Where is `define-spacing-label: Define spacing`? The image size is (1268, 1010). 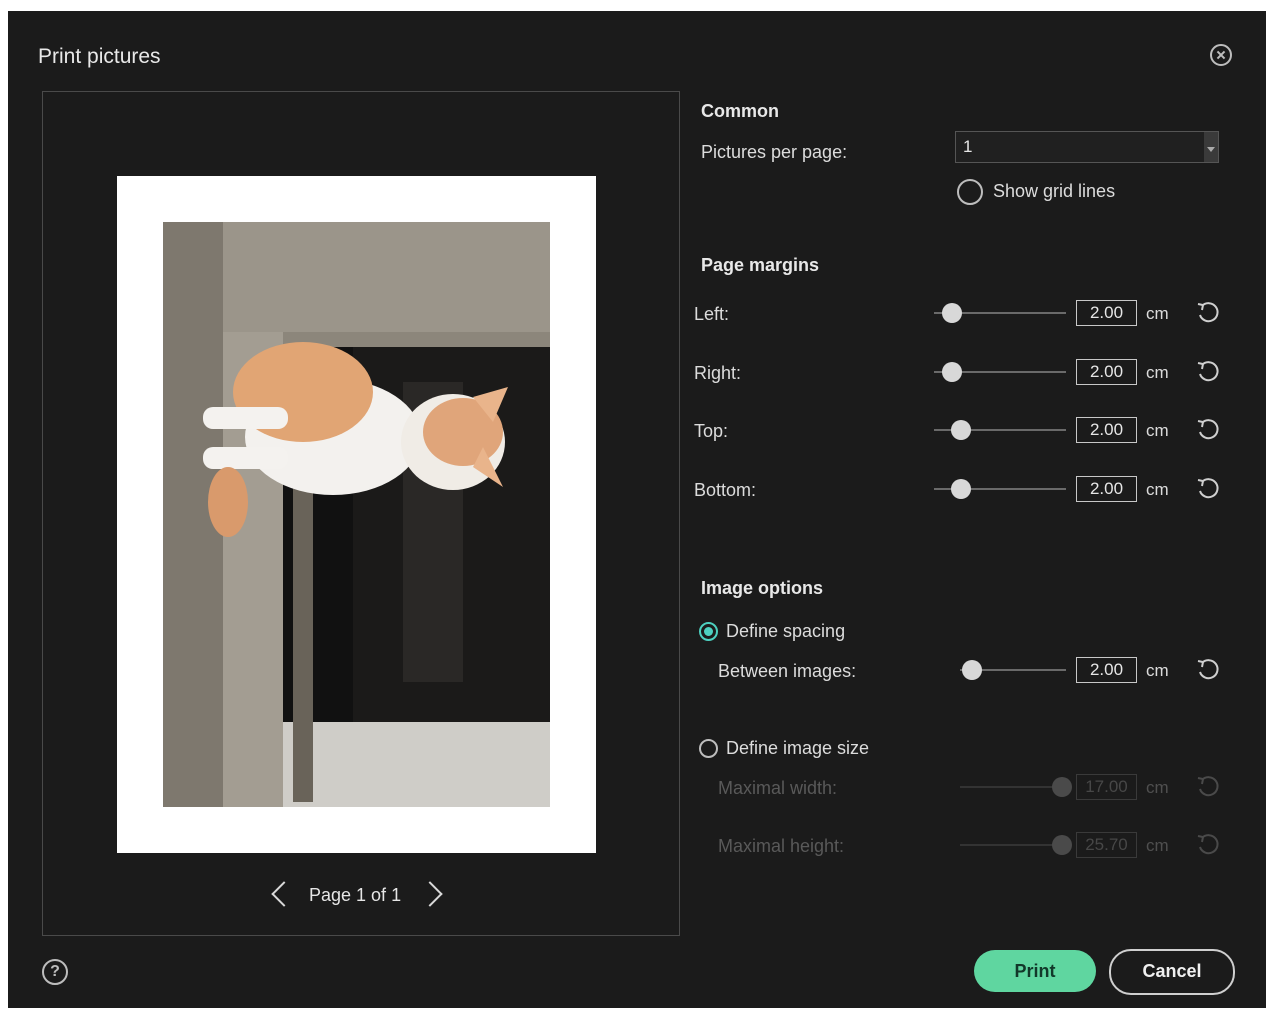 define-spacing-label: Define spacing is located at coordinates (786, 631).